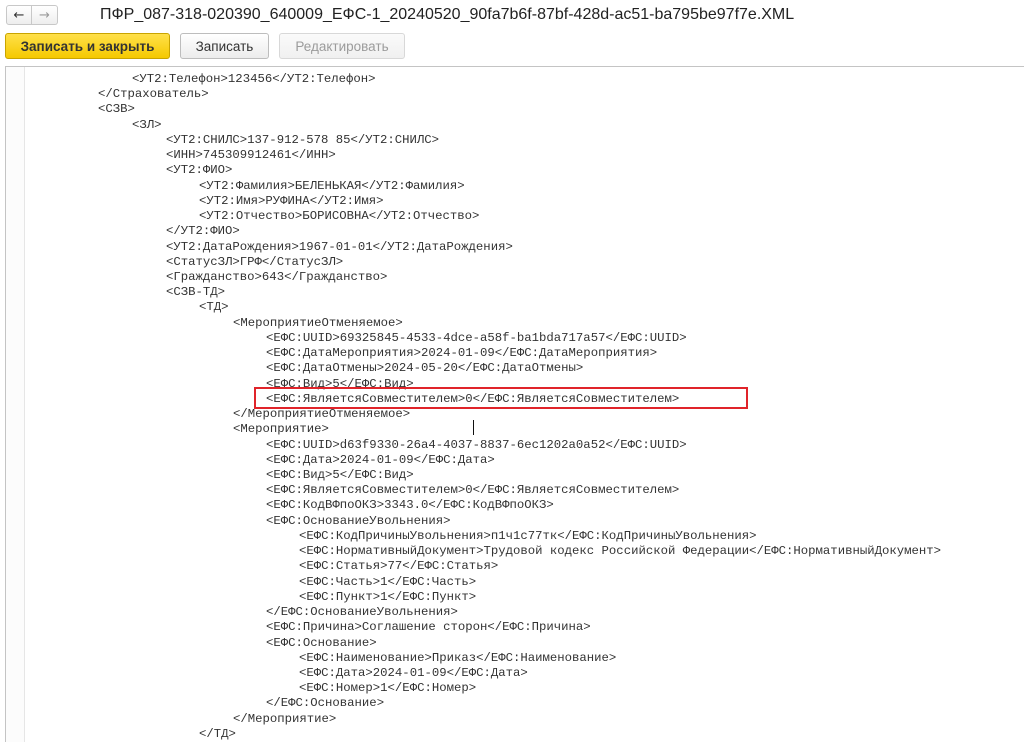 The width and height of the screenshot is (1024, 742). Describe the element at coordinates (281, 429) in the screenshot. I see `xml-line: <Мероприятие>` at that location.